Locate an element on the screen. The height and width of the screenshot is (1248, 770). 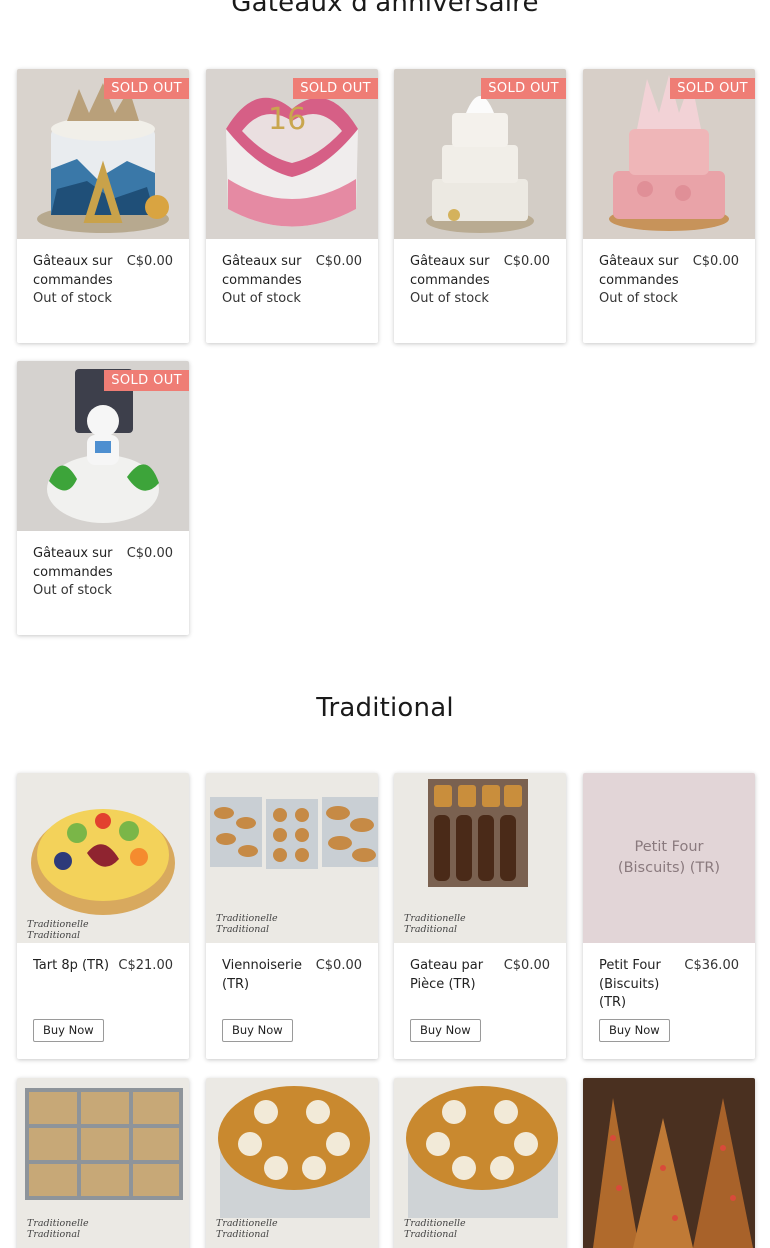
croquembouche-image is located at coordinates (669, 1163).